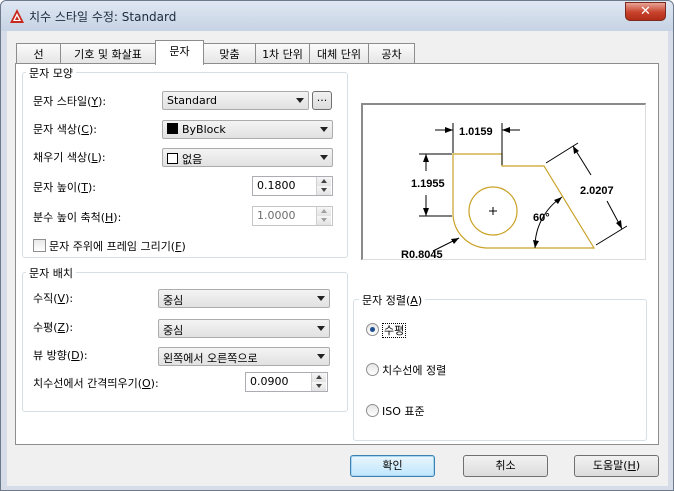 Image resolution: width=674 pixels, height=491 pixels. Describe the element at coordinates (39, 245) in the screenshot. I see `draw-frame-checkbox` at that location.